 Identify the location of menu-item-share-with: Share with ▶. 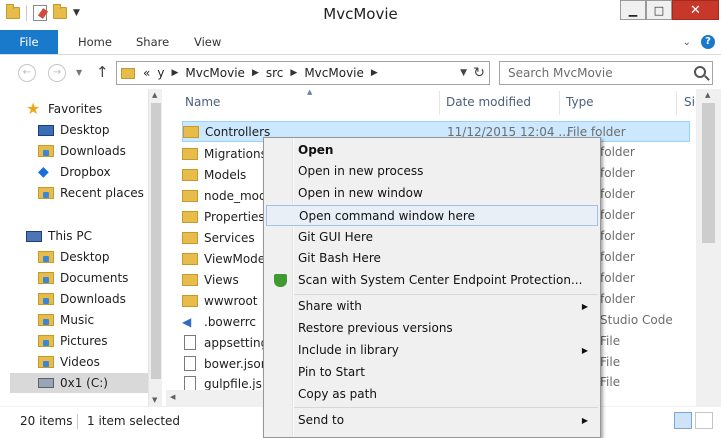
(432, 306).